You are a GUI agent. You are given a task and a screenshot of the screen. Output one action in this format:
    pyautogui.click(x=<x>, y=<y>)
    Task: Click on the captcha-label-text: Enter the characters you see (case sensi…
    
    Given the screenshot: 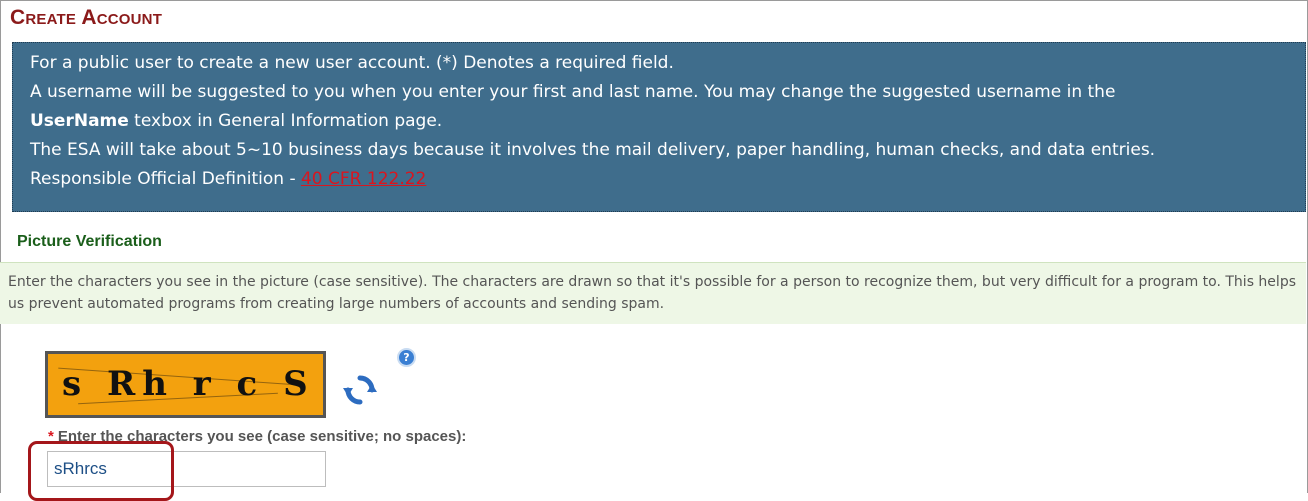 What is the action you would take?
    pyautogui.click(x=262, y=436)
    